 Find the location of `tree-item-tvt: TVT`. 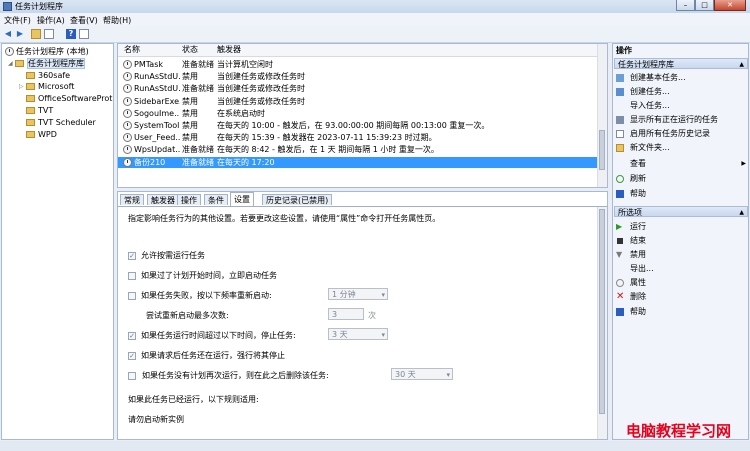

tree-item-tvt: TVT is located at coordinates (39, 110).